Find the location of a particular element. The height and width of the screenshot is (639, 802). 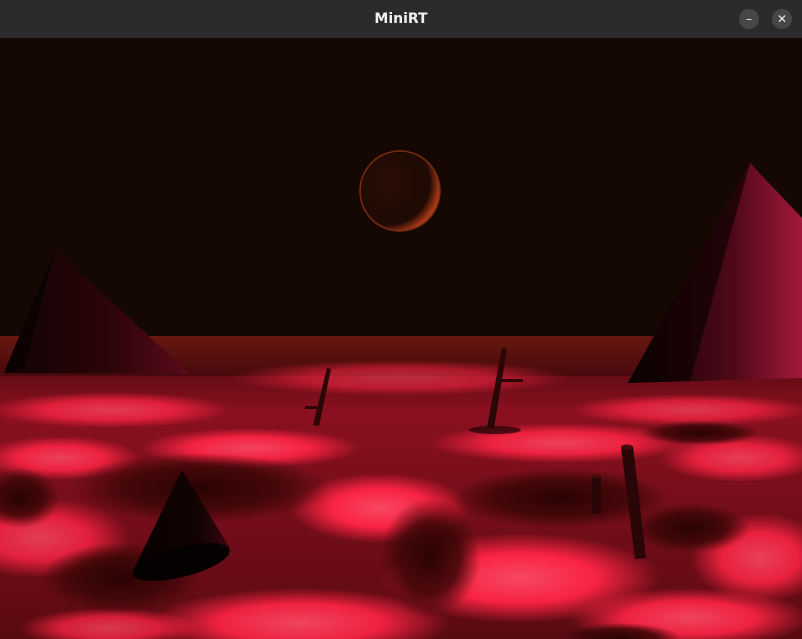

title-bar: MiniRT – ✕ is located at coordinates (401, 19).